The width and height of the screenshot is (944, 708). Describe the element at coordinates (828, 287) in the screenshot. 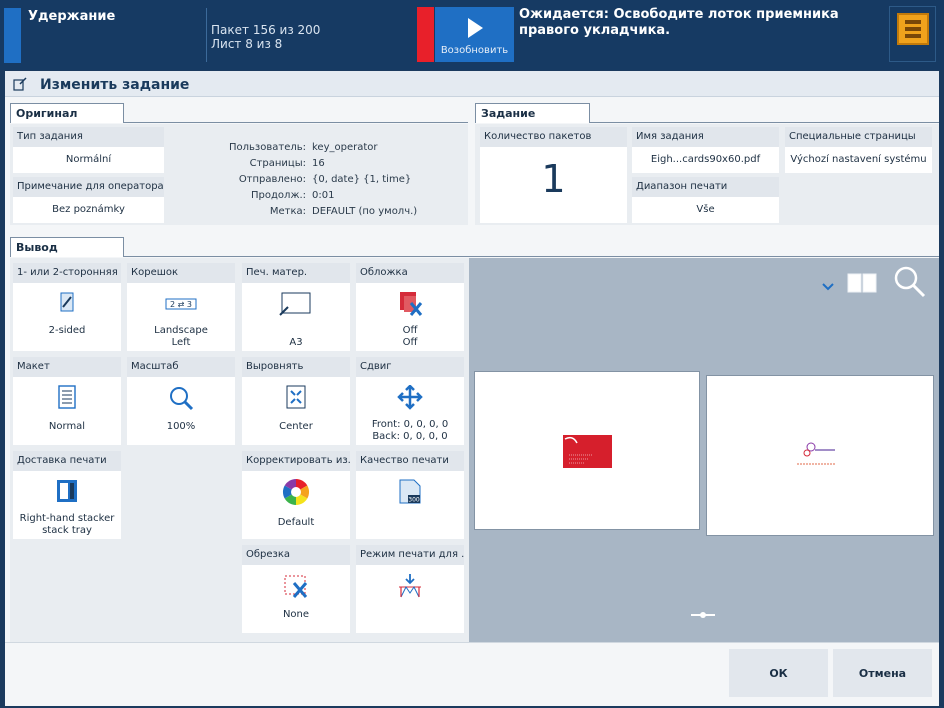

I see `chevron-down-icon` at that location.